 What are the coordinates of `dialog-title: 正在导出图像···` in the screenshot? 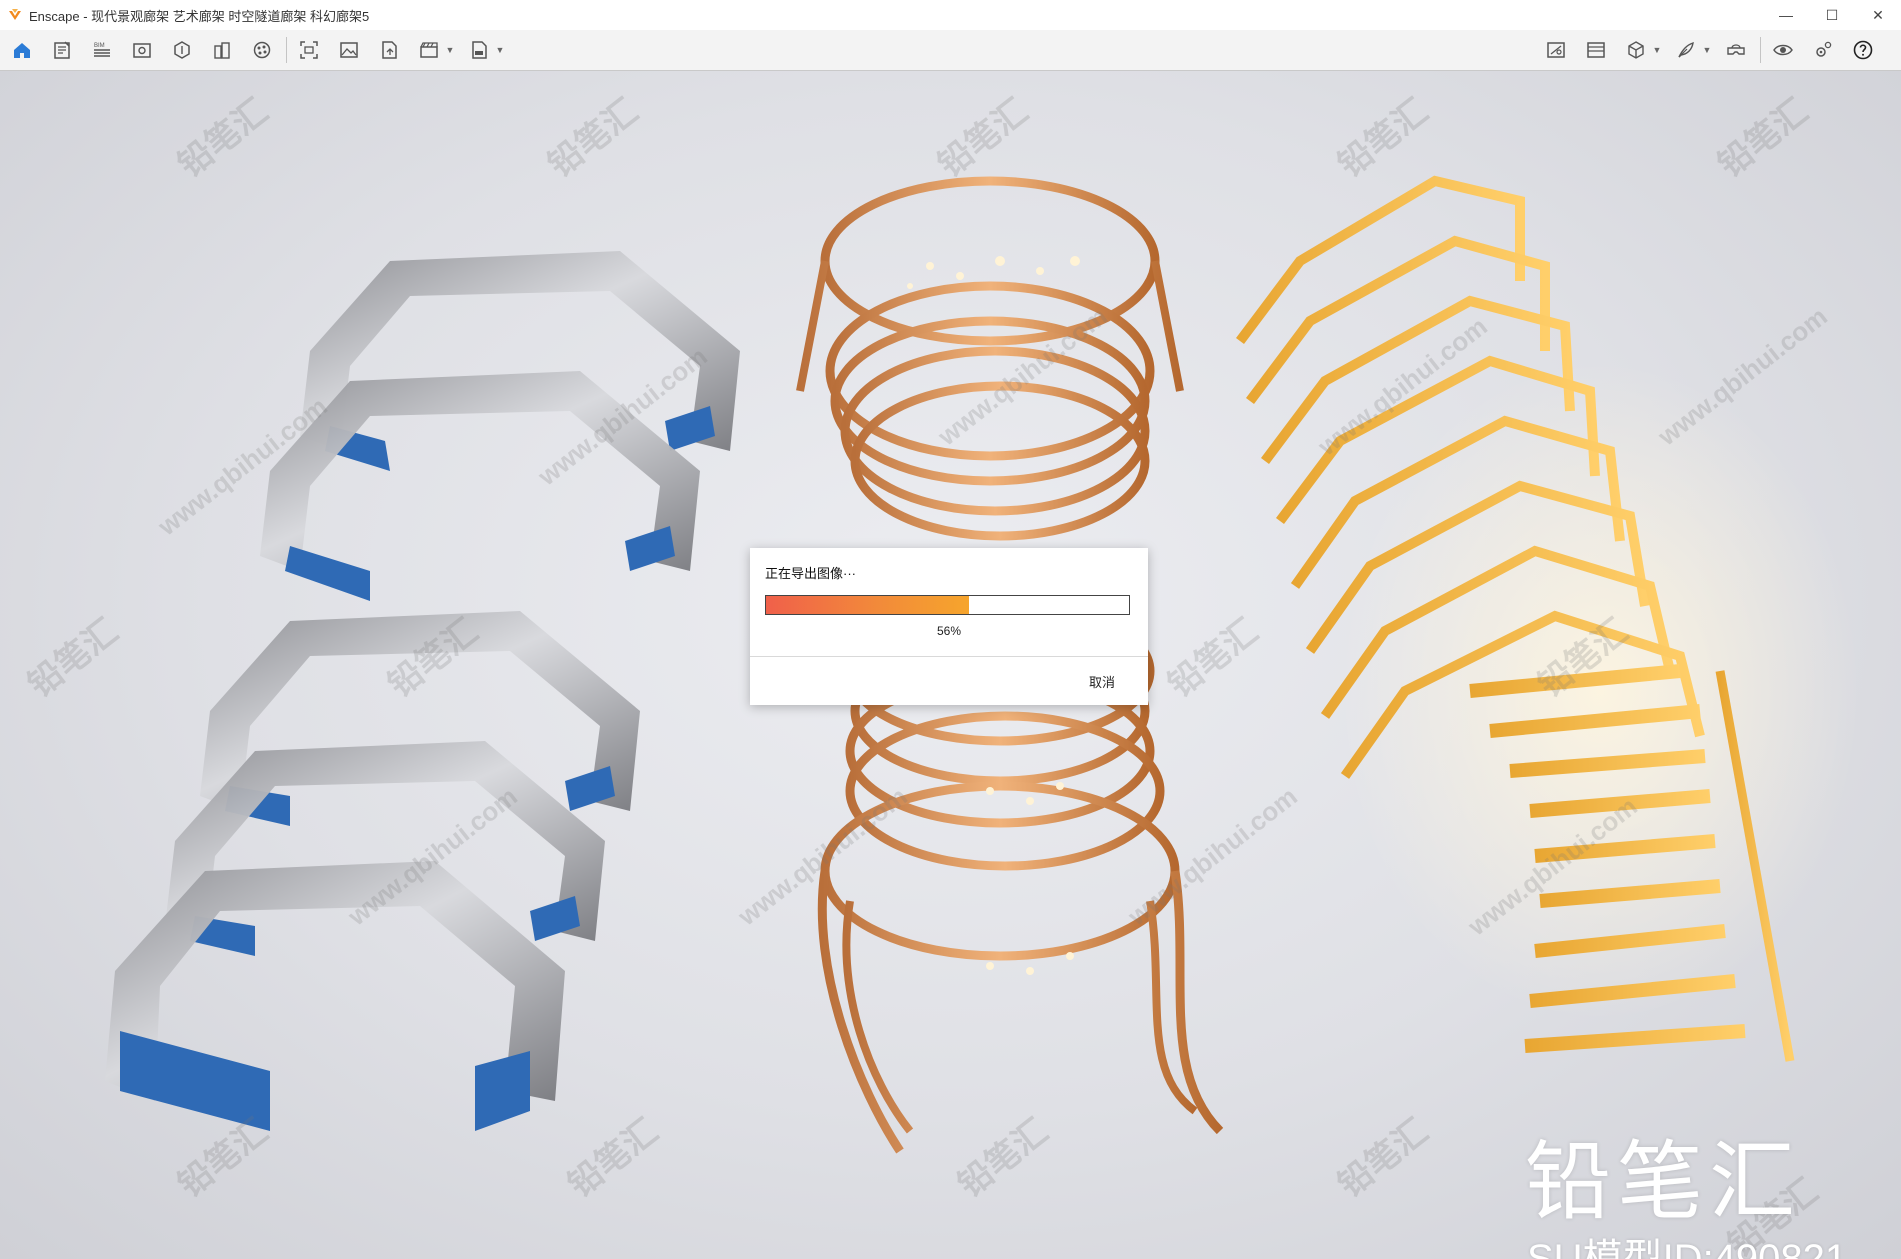 It's located at (810, 573).